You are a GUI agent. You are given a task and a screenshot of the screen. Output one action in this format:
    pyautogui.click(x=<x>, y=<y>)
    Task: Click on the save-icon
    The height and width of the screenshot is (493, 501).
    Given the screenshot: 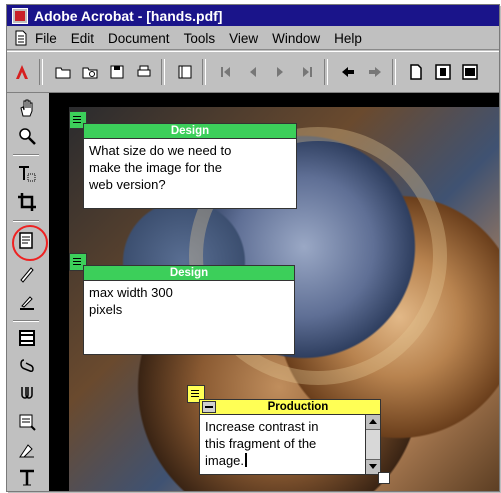 What is the action you would take?
    pyautogui.click(x=117, y=72)
    